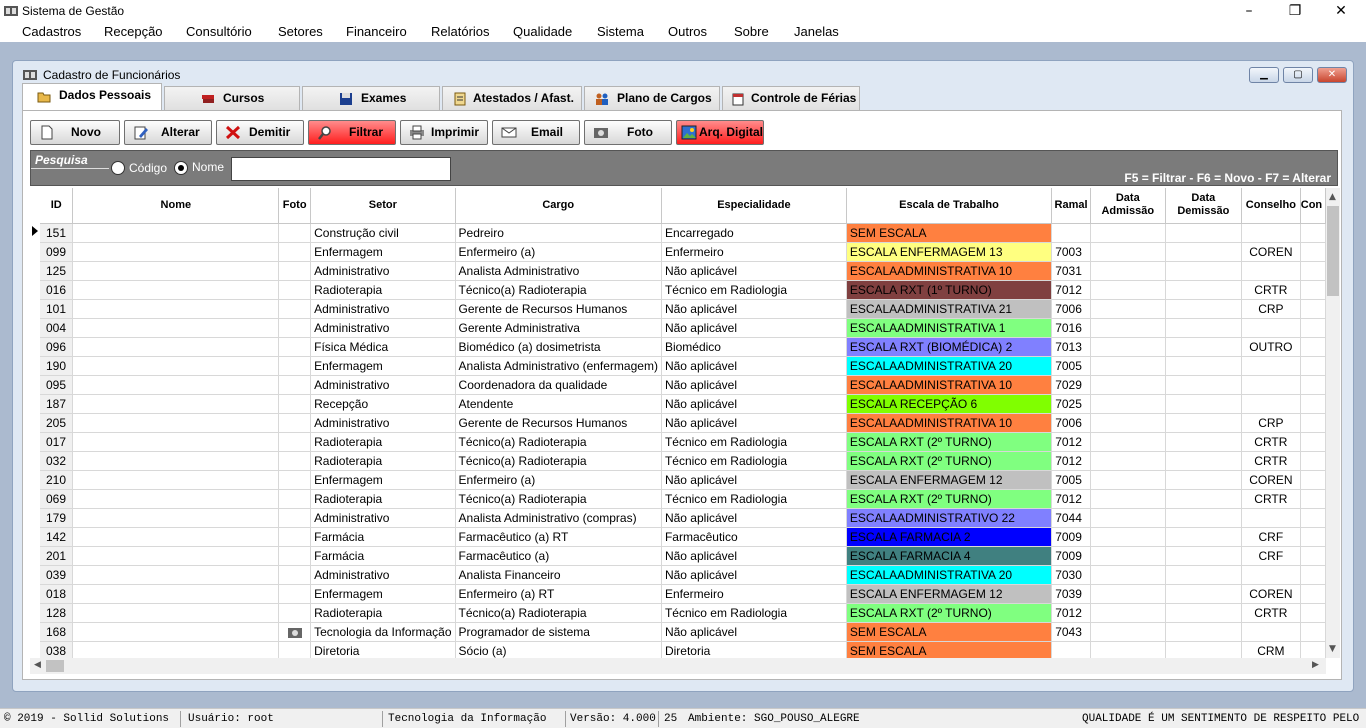 The image size is (1366, 728). I want to click on radio-nome, so click(181, 168).